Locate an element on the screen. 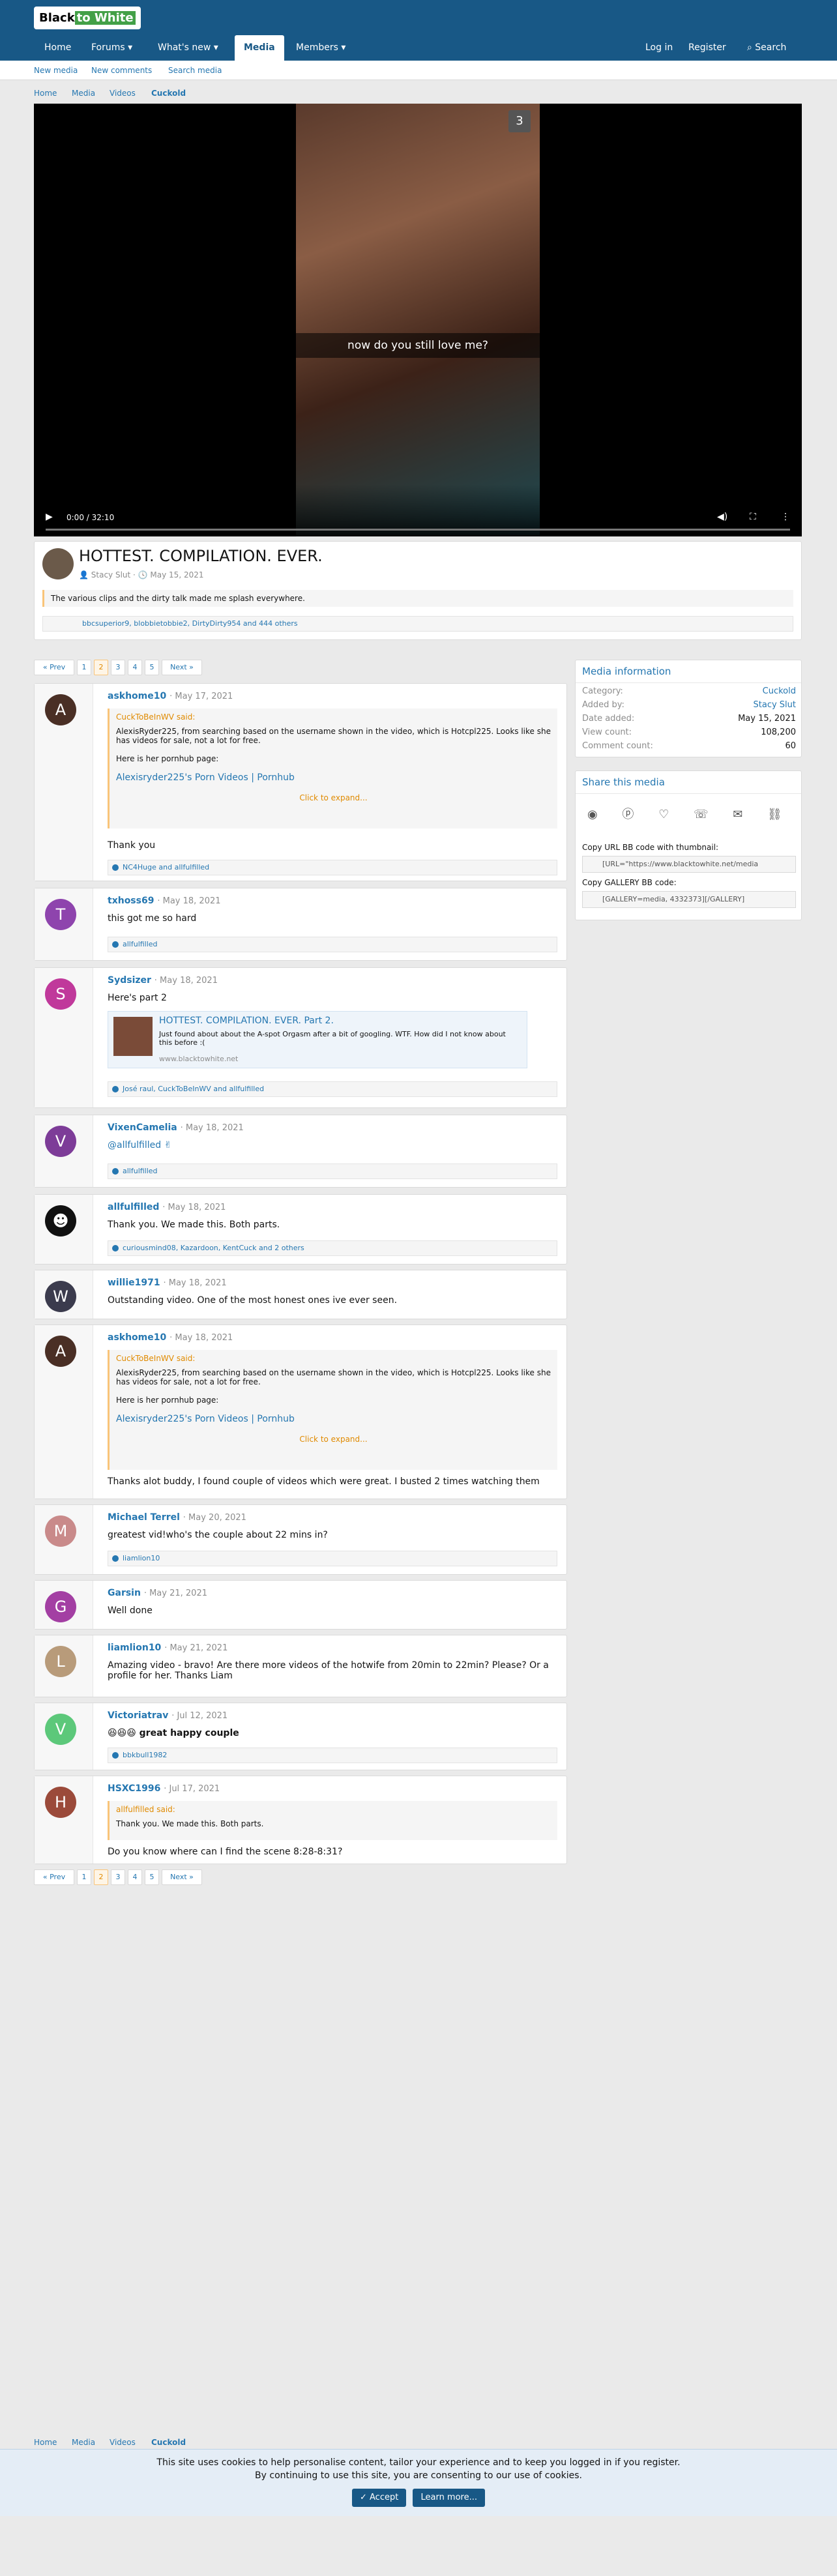 The width and height of the screenshot is (837, 2576). embed-site: www.blacktowhite.net is located at coordinates (199, 1059).